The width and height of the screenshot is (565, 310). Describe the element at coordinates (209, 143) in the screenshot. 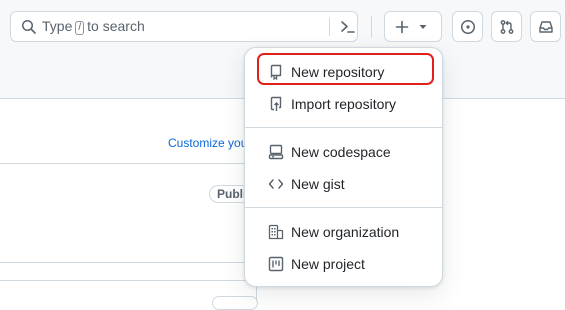

I see `customize-link: Customize your` at that location.